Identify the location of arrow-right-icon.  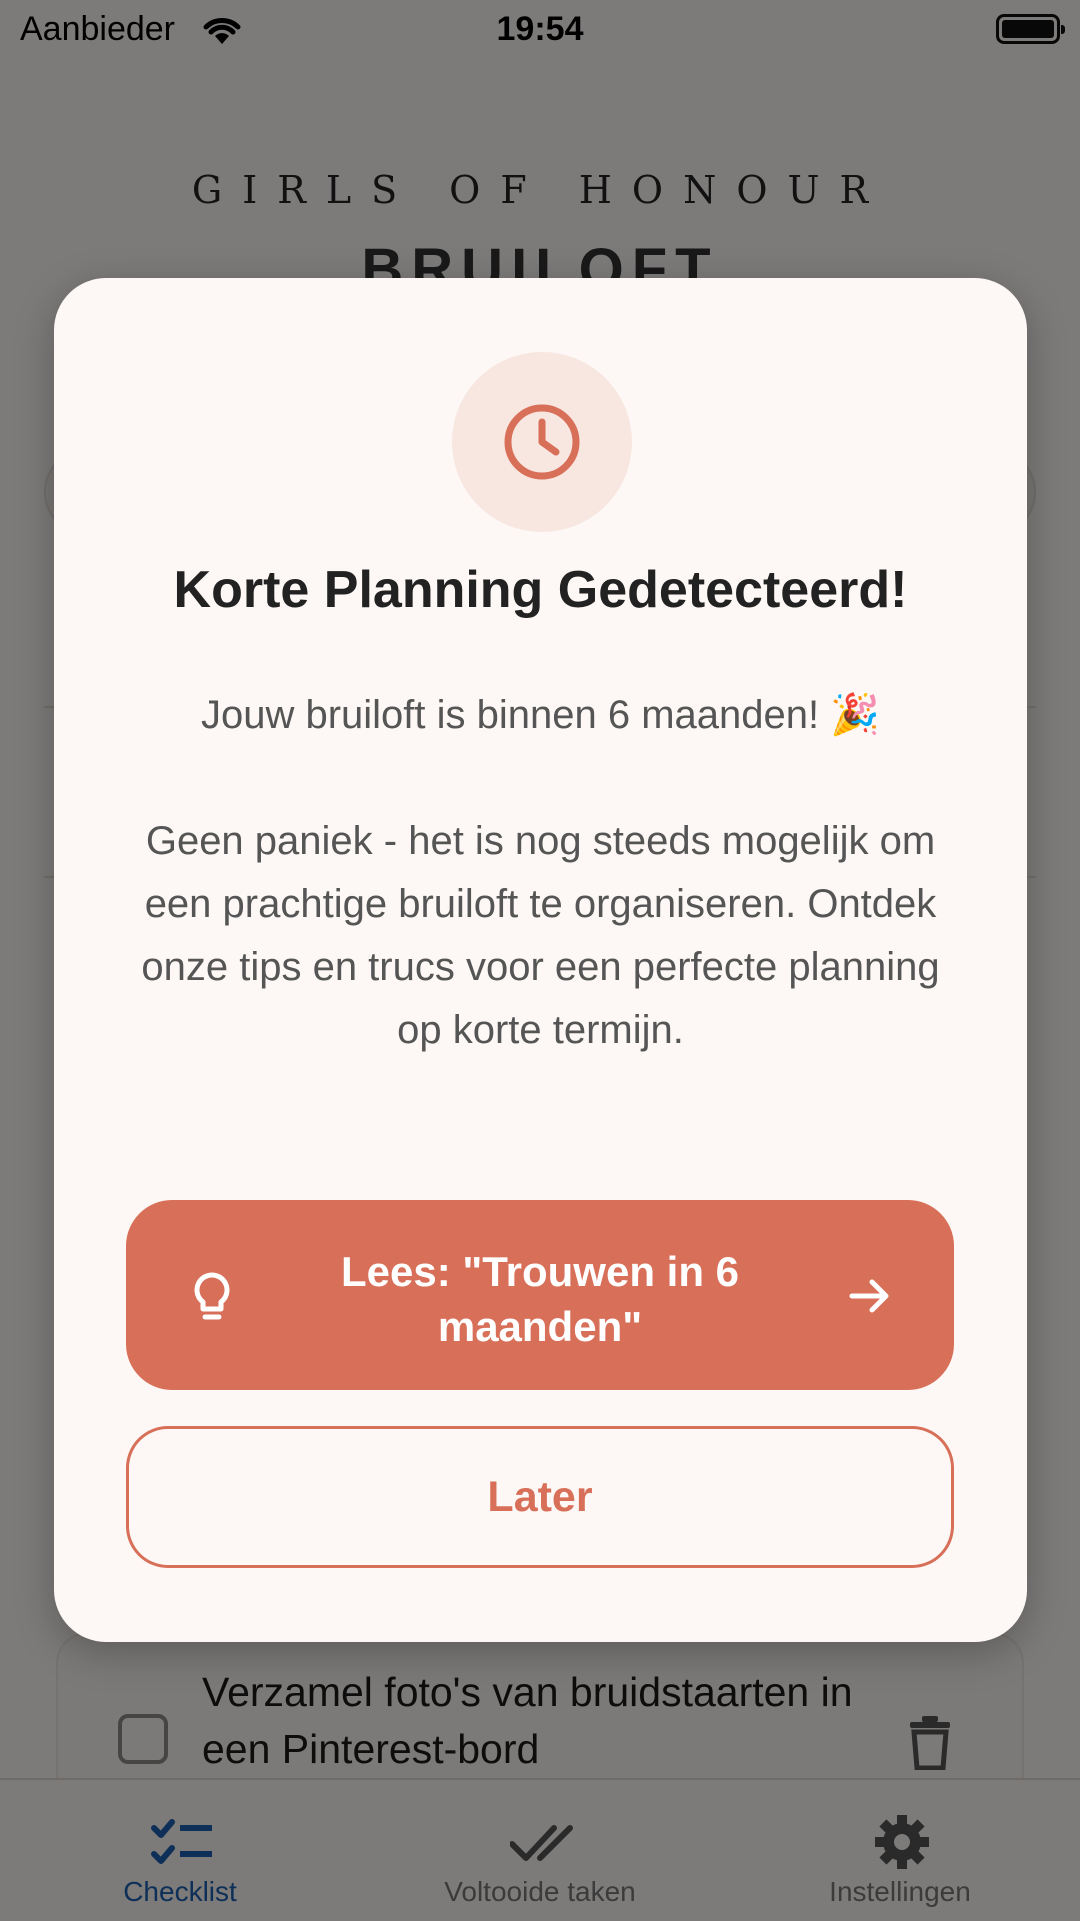
(869, 1296).